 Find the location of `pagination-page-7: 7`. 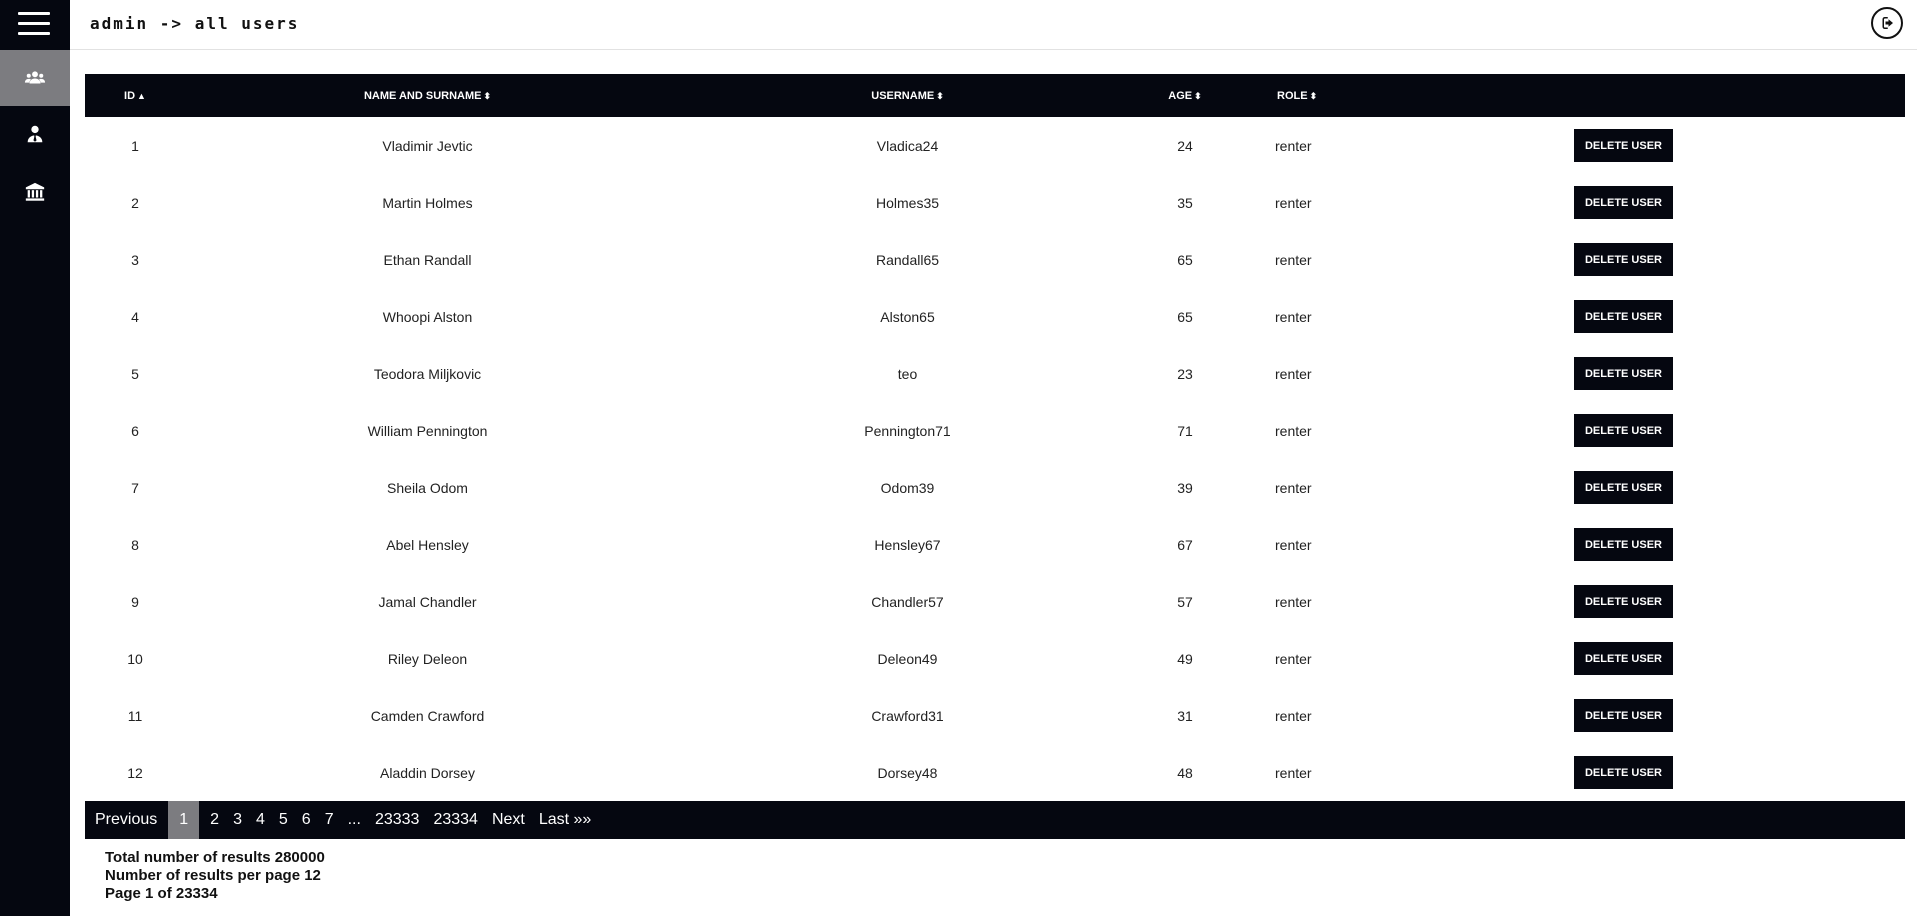

pagination-page-7: 7 is located at coordinates (329, 820).